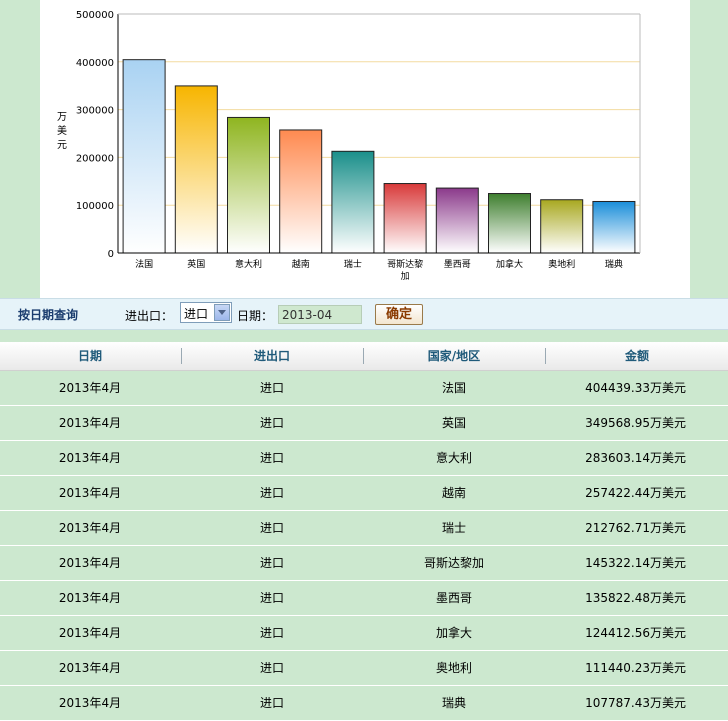 This screenshot has width=728, height=721. I want to click on cell-country: 瑞典, so click(453, 703).